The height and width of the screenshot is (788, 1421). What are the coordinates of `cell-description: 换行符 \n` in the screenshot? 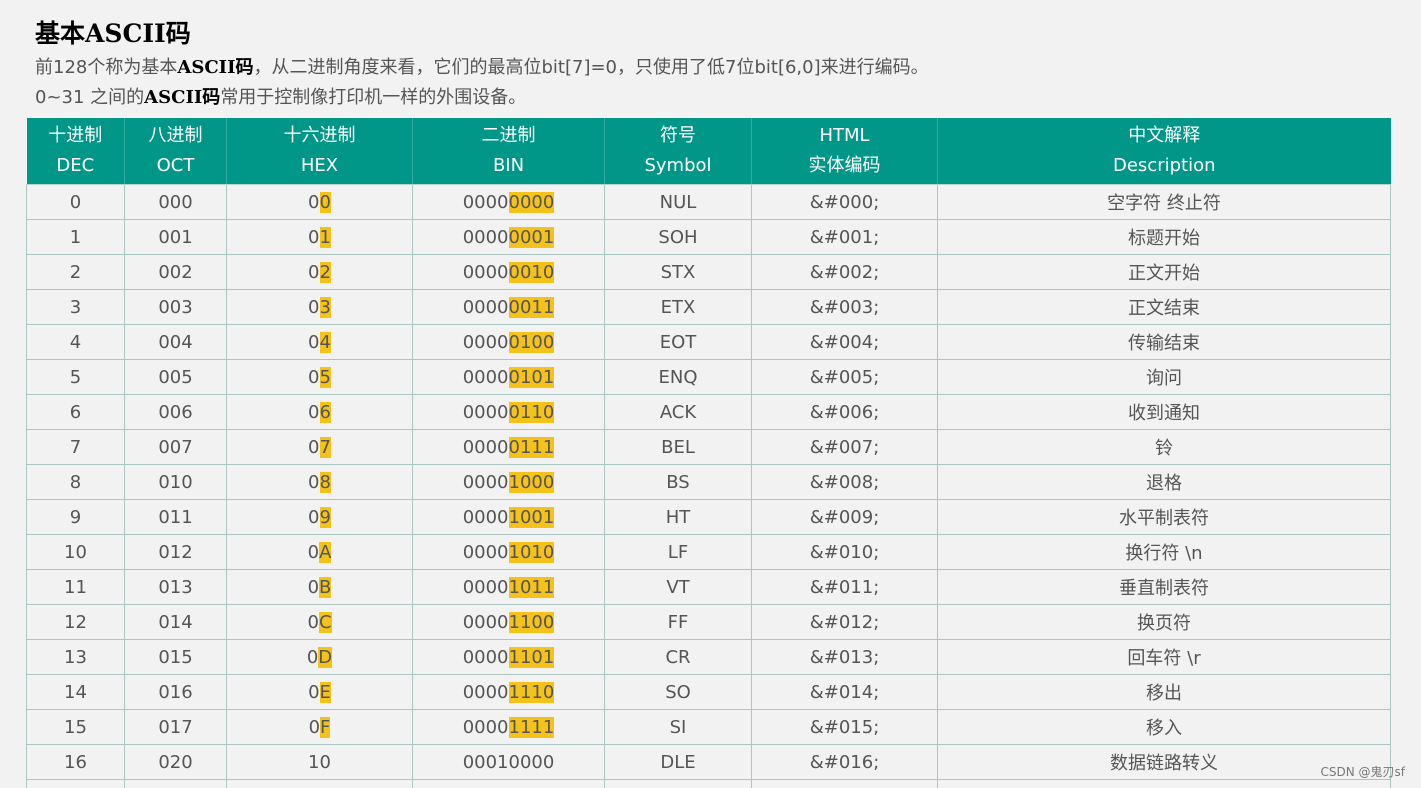 It's located at (1164, 552).